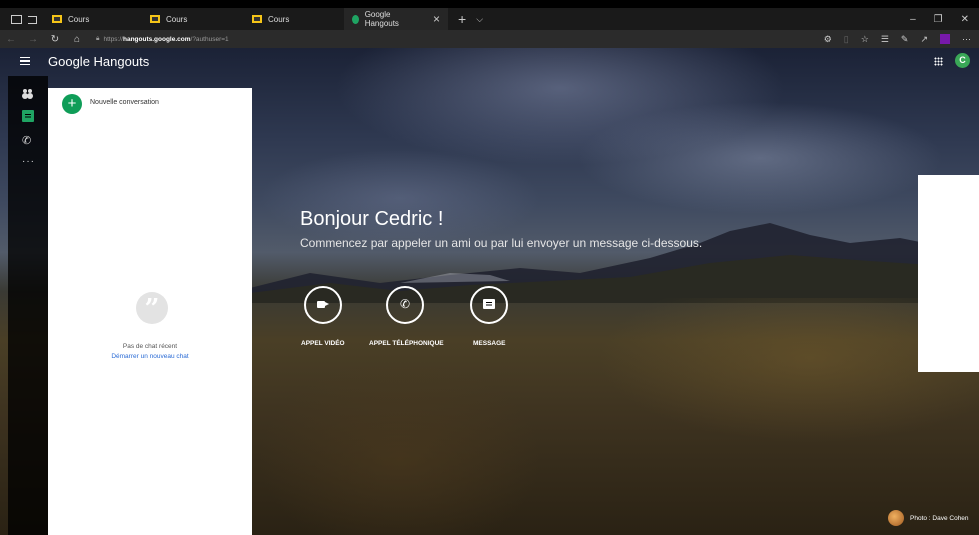  I want to click on forward-arrow-icon: →, so click(33, 39).